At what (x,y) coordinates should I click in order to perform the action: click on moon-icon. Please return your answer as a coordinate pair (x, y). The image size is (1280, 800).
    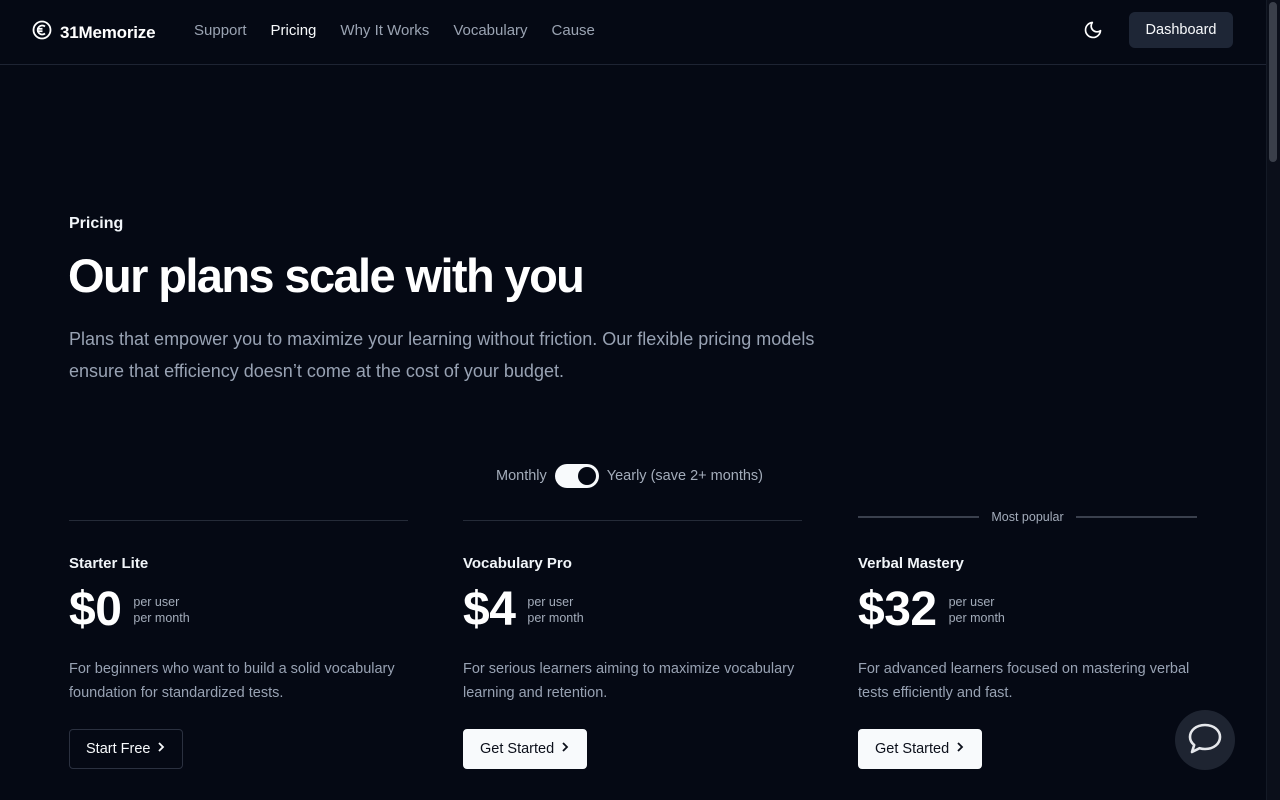
    Looking at the image, I should click on (1093, 32).